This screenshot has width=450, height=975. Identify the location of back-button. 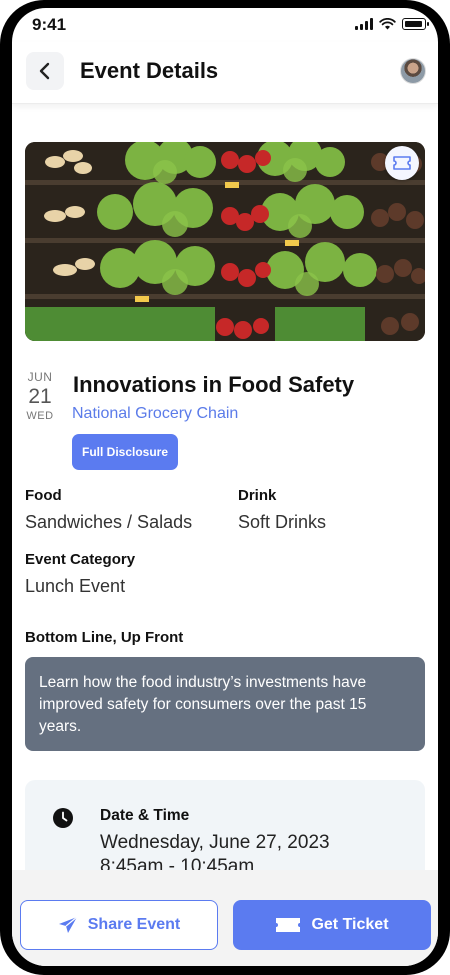
(45, 71).